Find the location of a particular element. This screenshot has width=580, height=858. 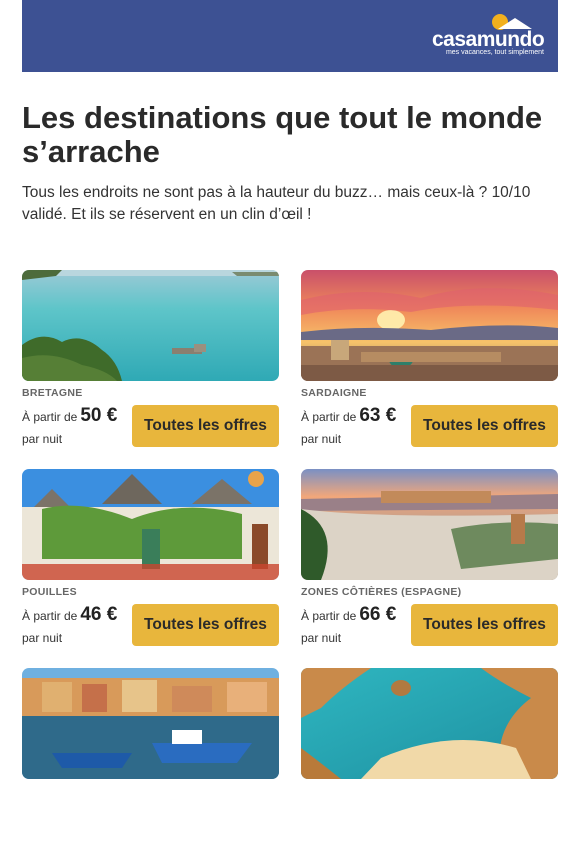

destination-name: ZONES CÔTIÈRES (ESPAGNE) is located at coordinates (381, 592).